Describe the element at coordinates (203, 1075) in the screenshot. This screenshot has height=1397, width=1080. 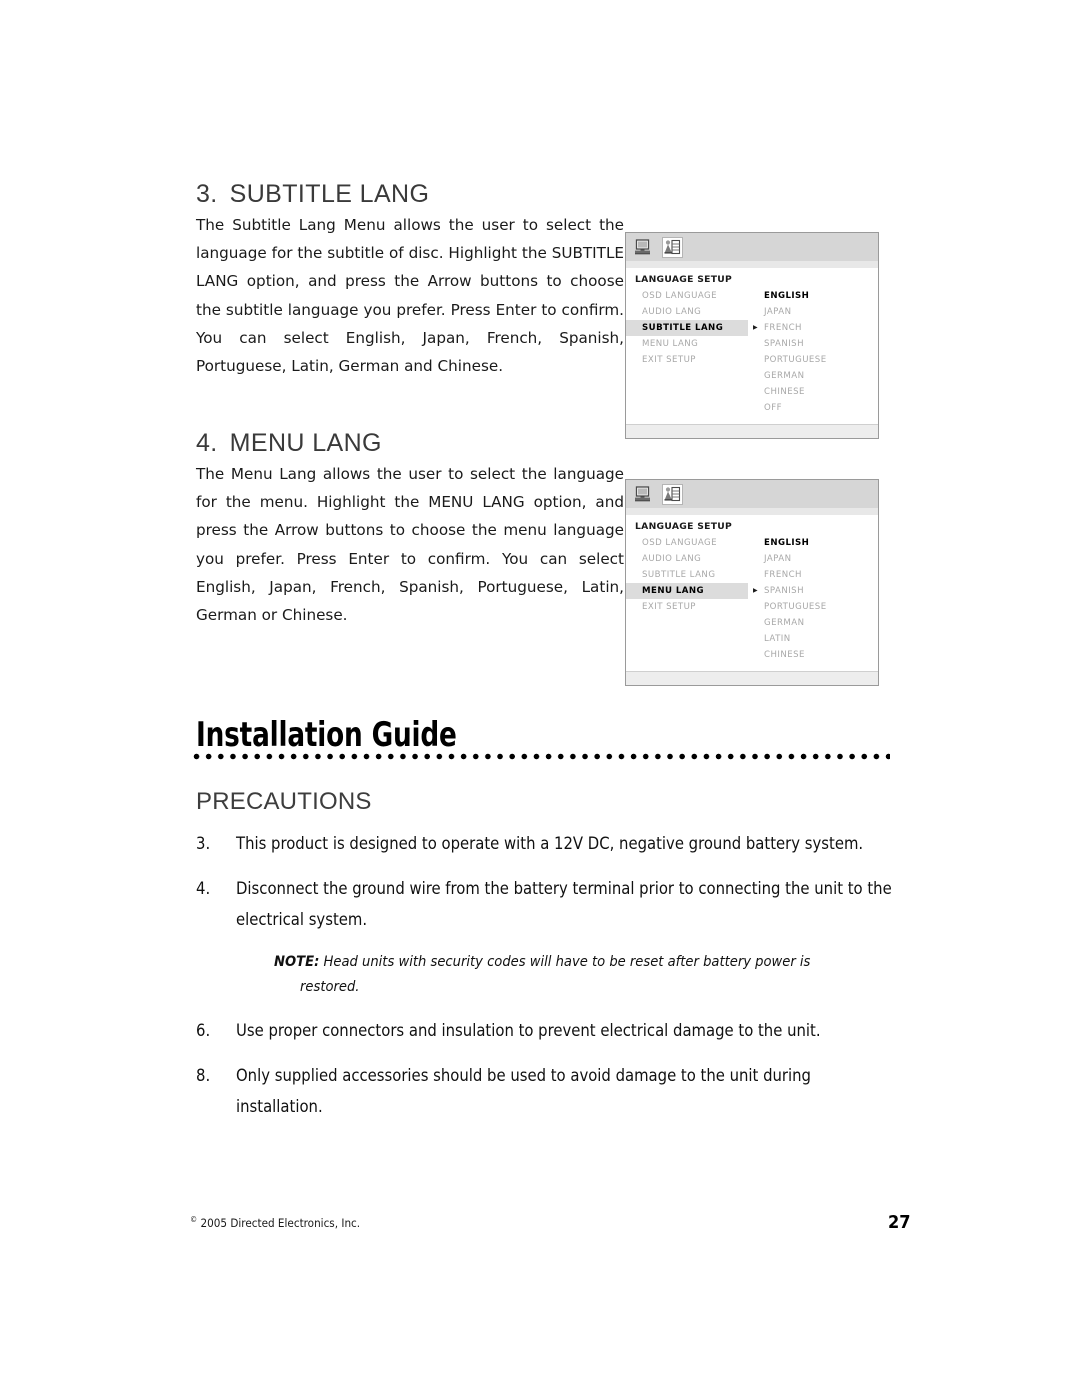
I see `precaution-number: 8.` at that location.